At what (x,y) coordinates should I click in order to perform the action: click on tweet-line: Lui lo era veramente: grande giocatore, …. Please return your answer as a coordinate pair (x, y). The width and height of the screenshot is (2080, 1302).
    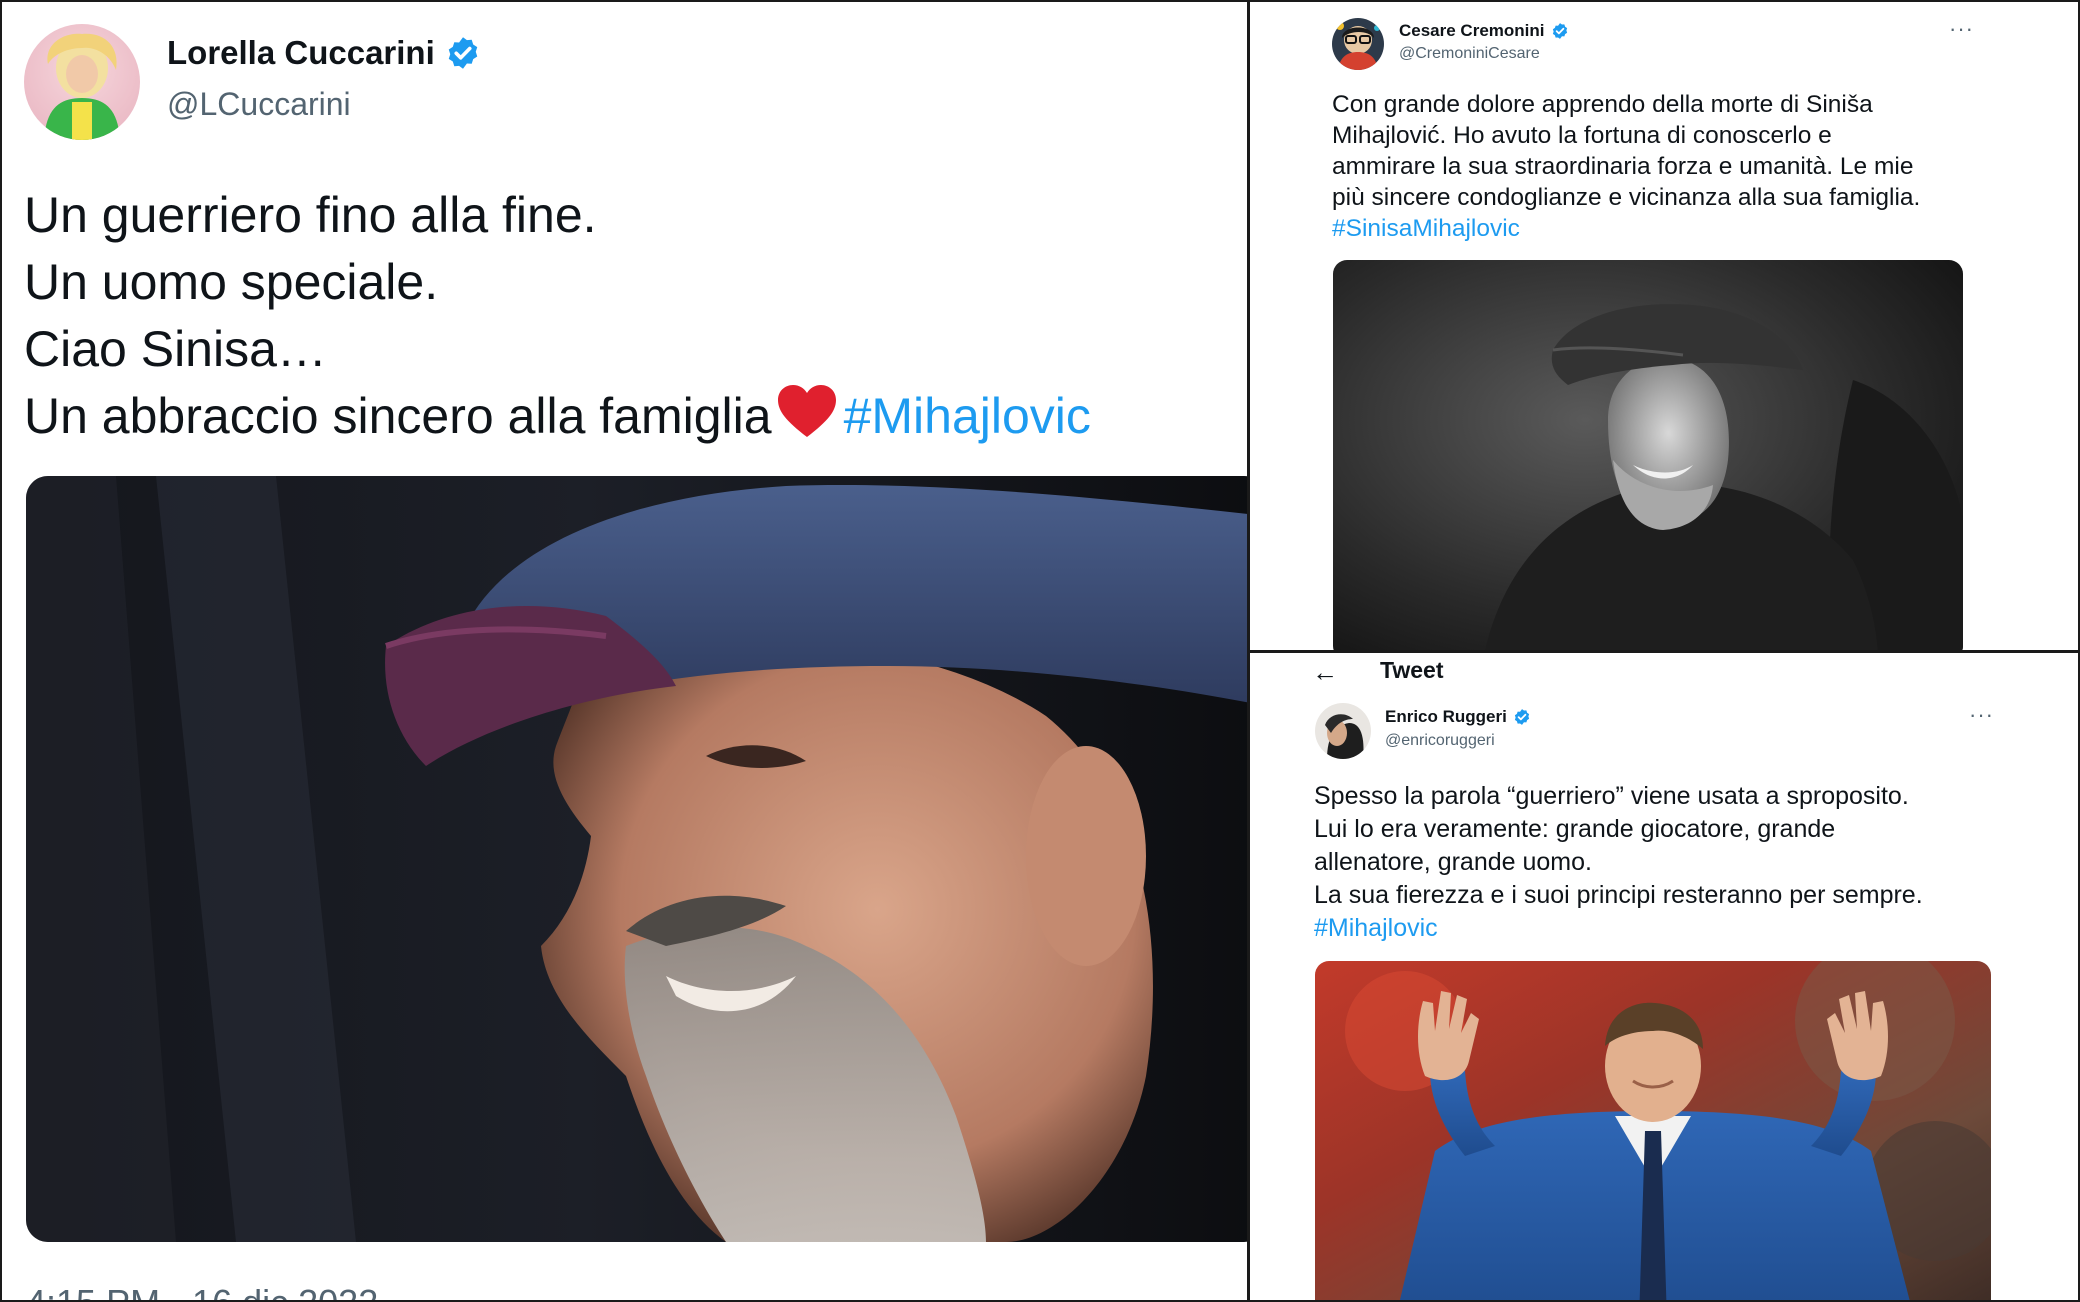
    Looking at the image, I should click on (1575, 829).